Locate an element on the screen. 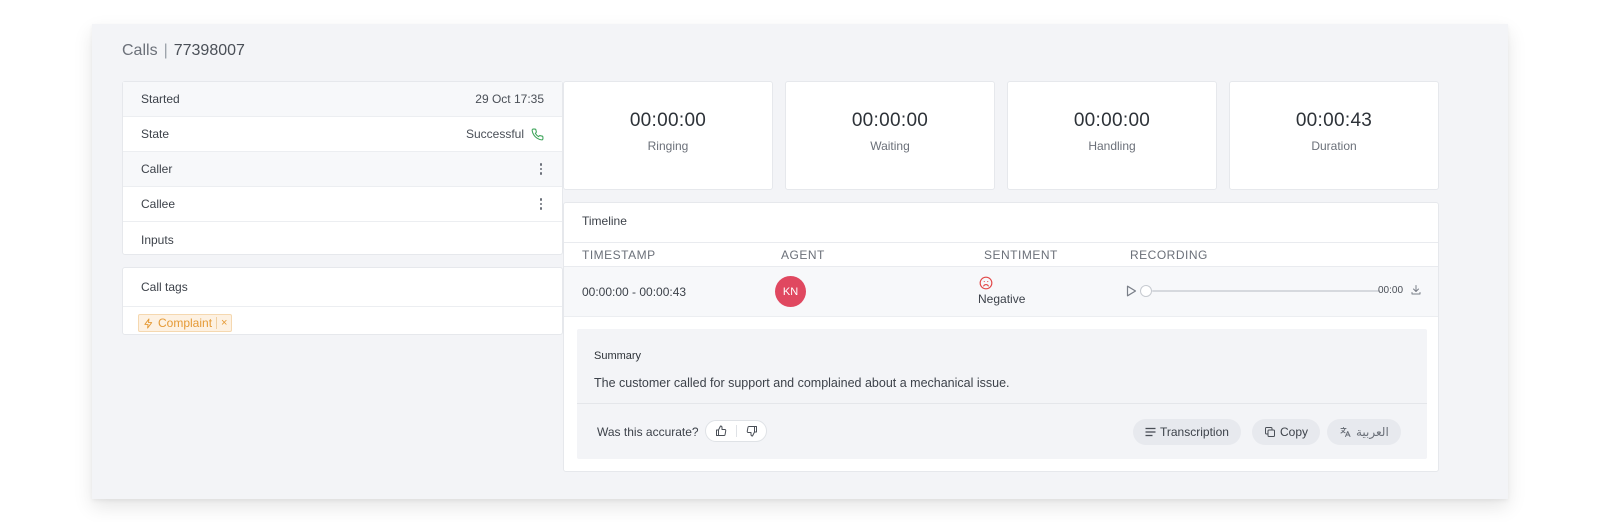 This screenshot has height=522, width=1600. call-tags-panel: Call tags Complaint × is located at coordinates (342, 301).